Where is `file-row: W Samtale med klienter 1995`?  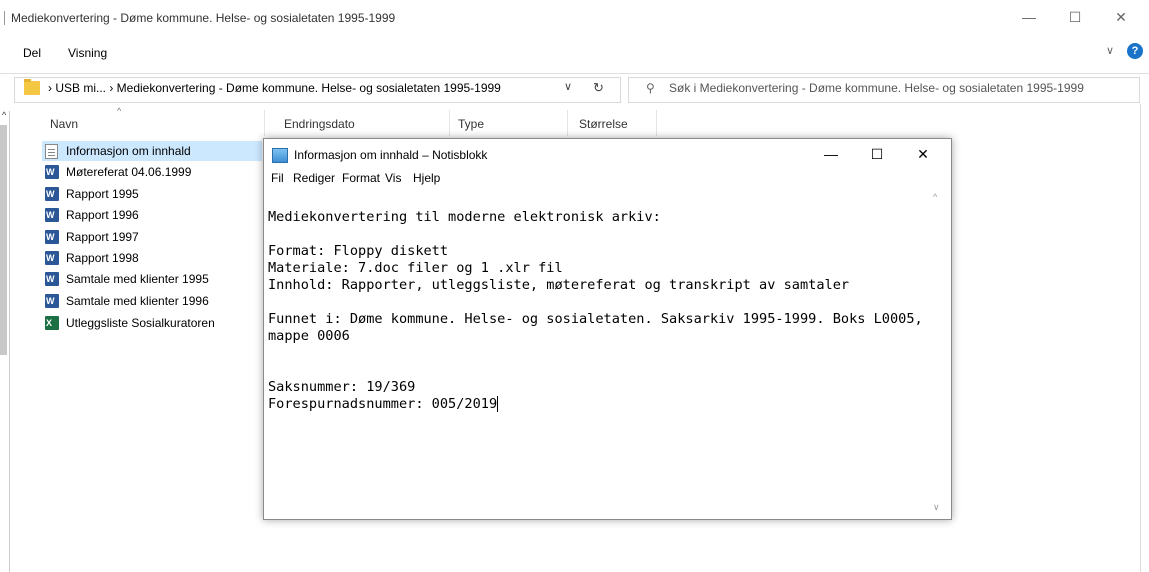
file-row: W Samtale med klienter 1995 is located at coordinates (152, 279).